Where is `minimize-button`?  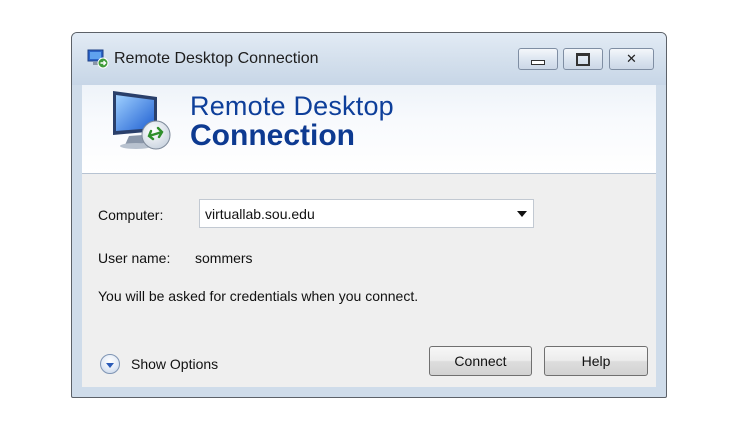
minimize-button is located at coordinates (538, 59).